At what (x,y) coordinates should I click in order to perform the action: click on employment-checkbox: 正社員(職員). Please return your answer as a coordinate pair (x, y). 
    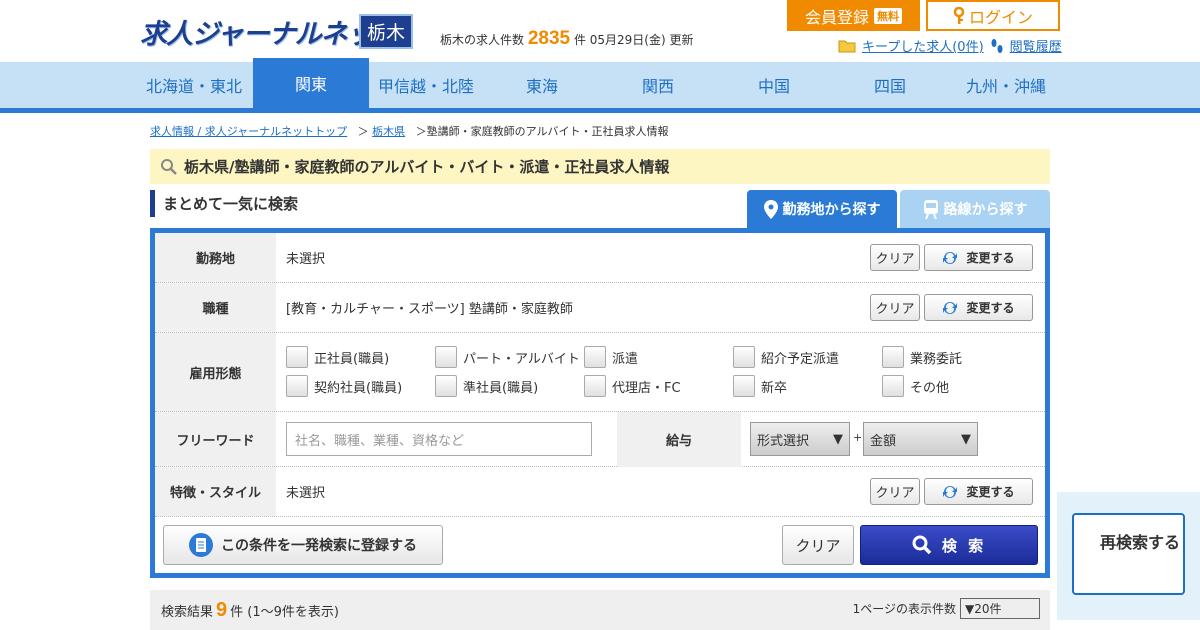
    Looking at the image, I should click on (337, 357).